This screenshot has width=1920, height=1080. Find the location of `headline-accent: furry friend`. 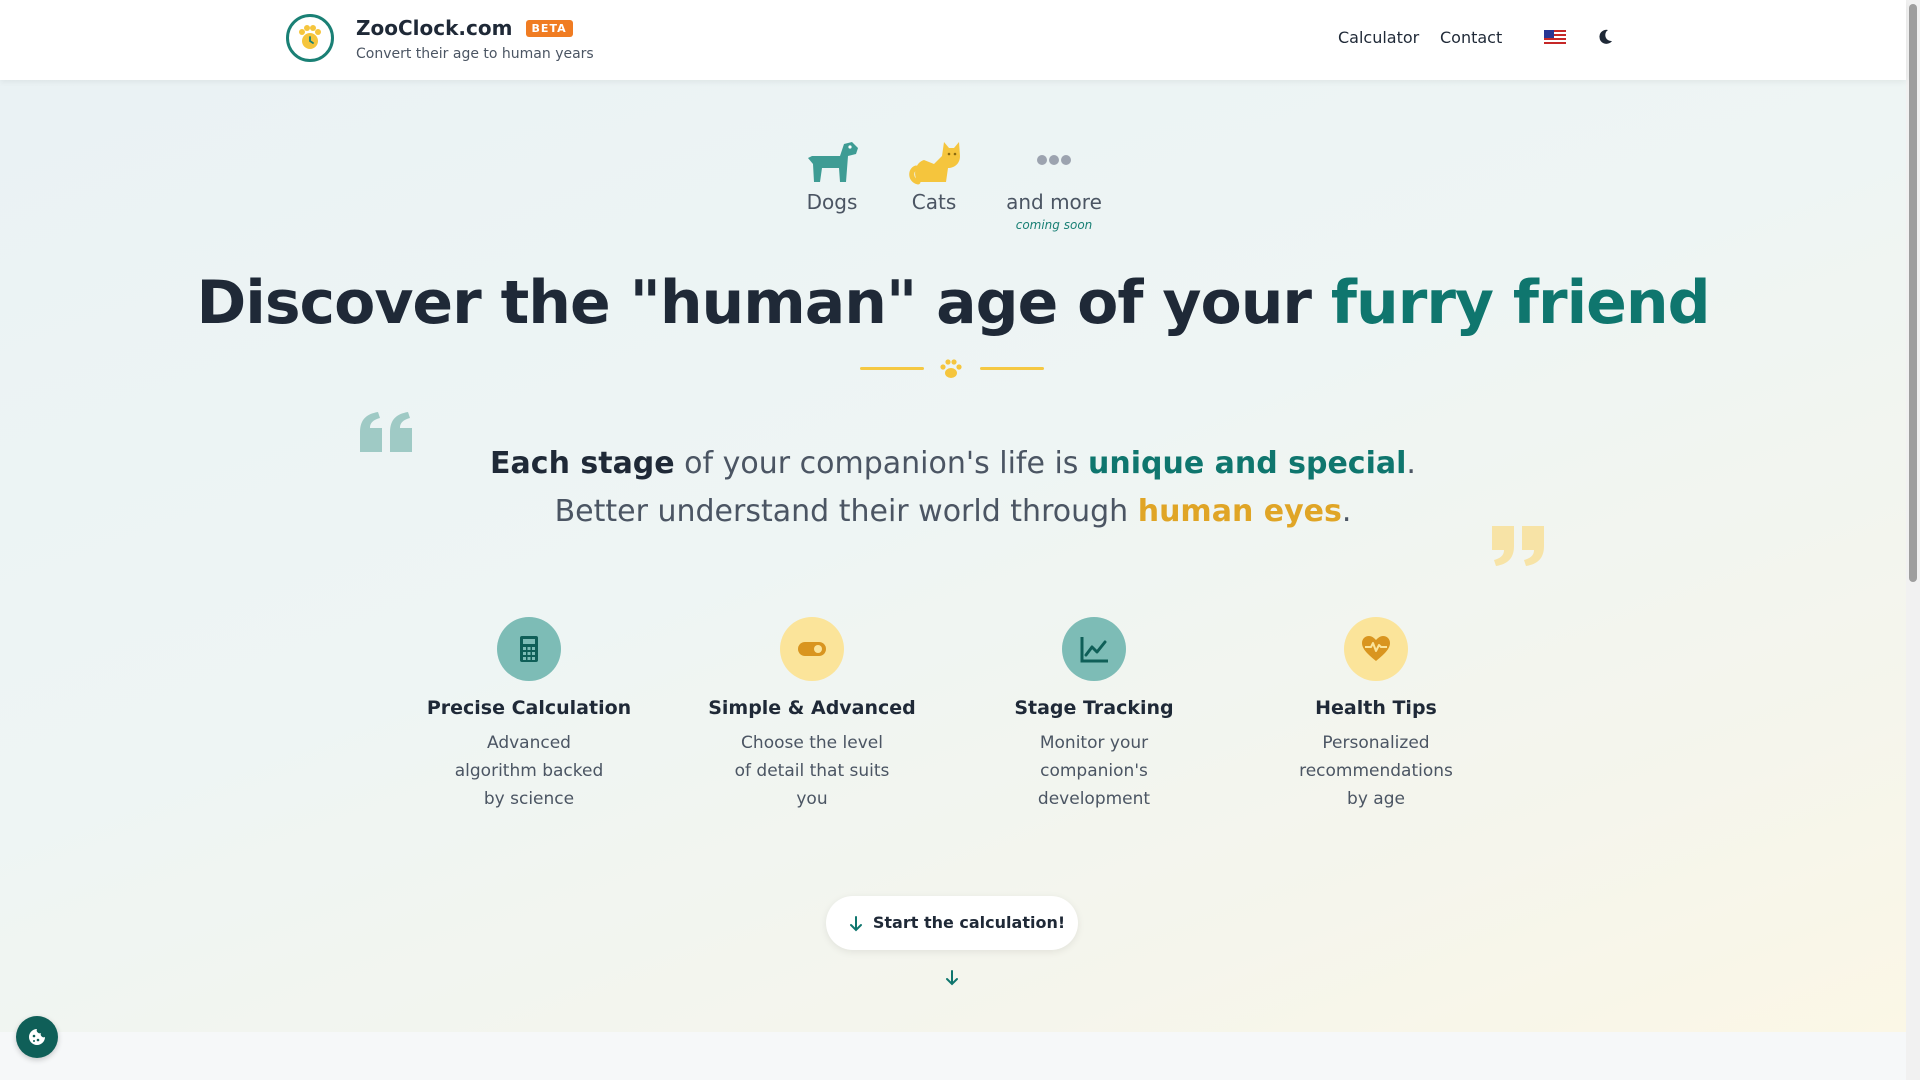

headline-accent: furry friend is located at coordinates (1520, 303).